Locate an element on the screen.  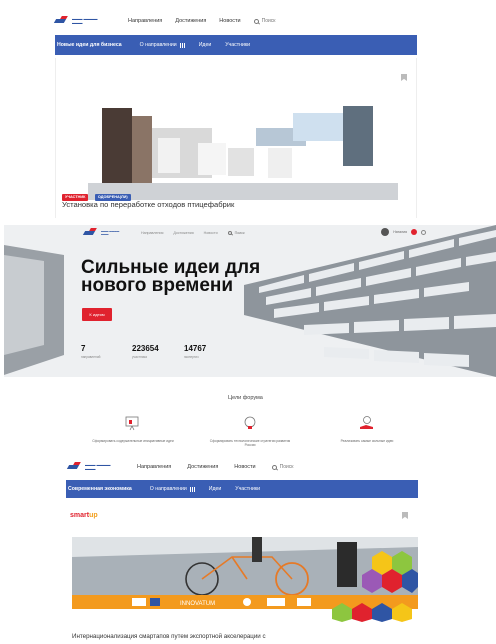
stat-directions: 7 направлений is located at coordinates (90, 351).